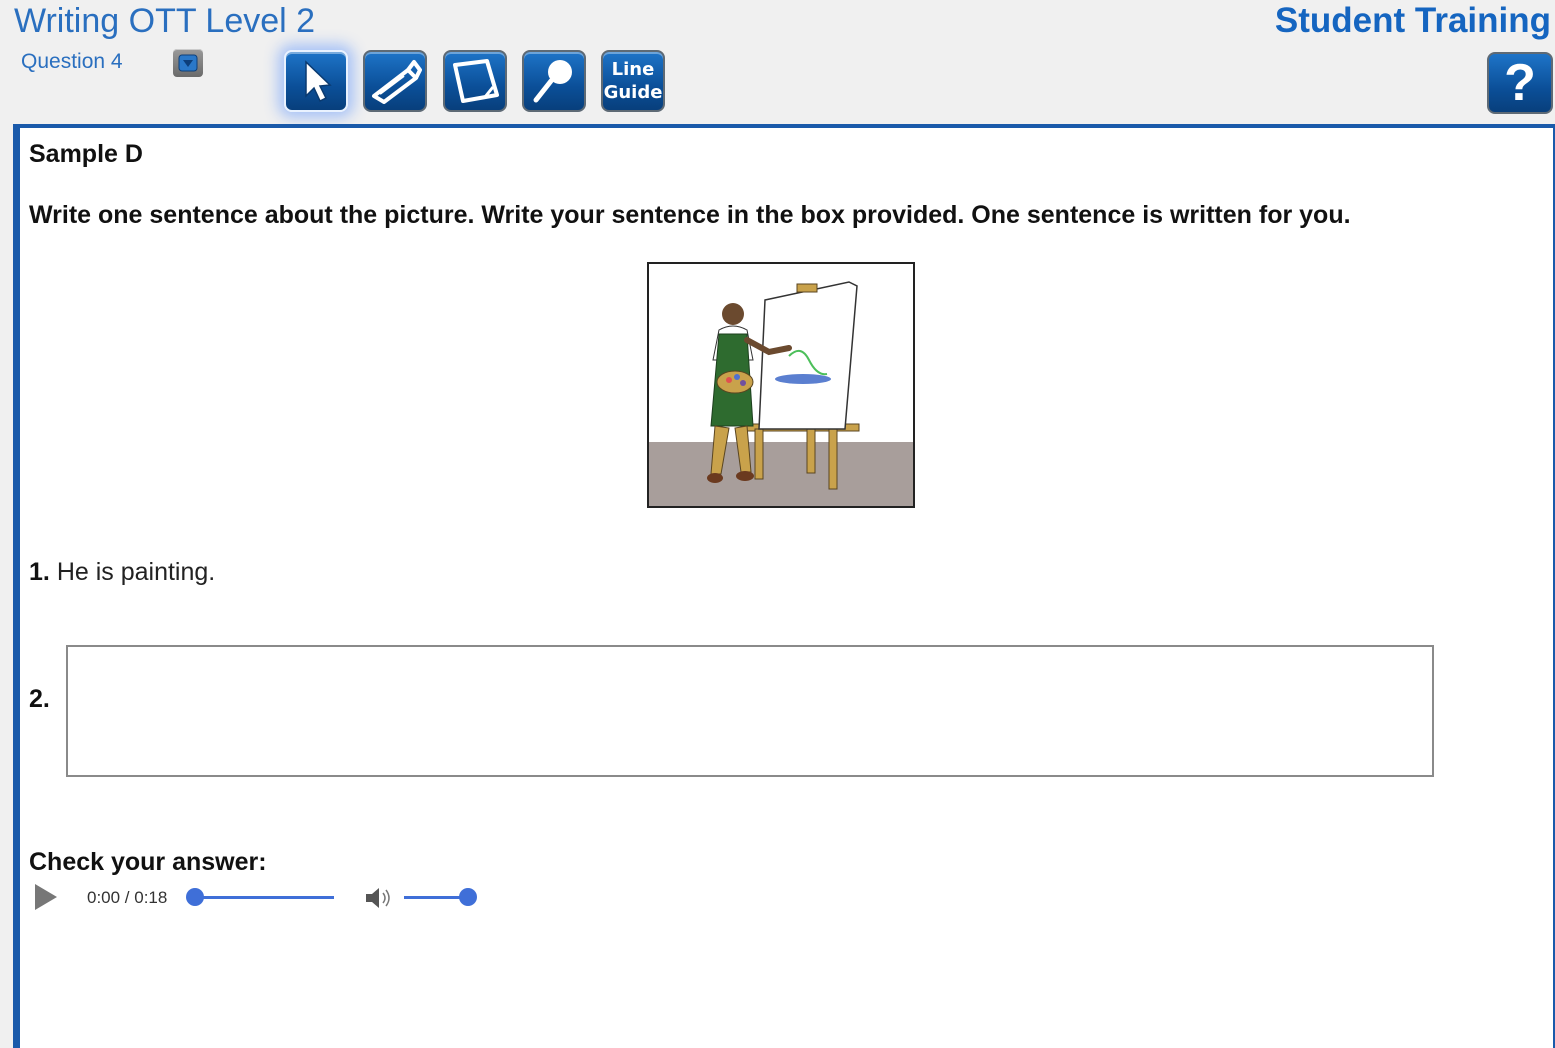 The image size is (1555, 1048). What do you see at coordinates (127, 897) in the screenshot?
I see `audio-time: 0:00 / 0:18` at bounding box center [127, 897].